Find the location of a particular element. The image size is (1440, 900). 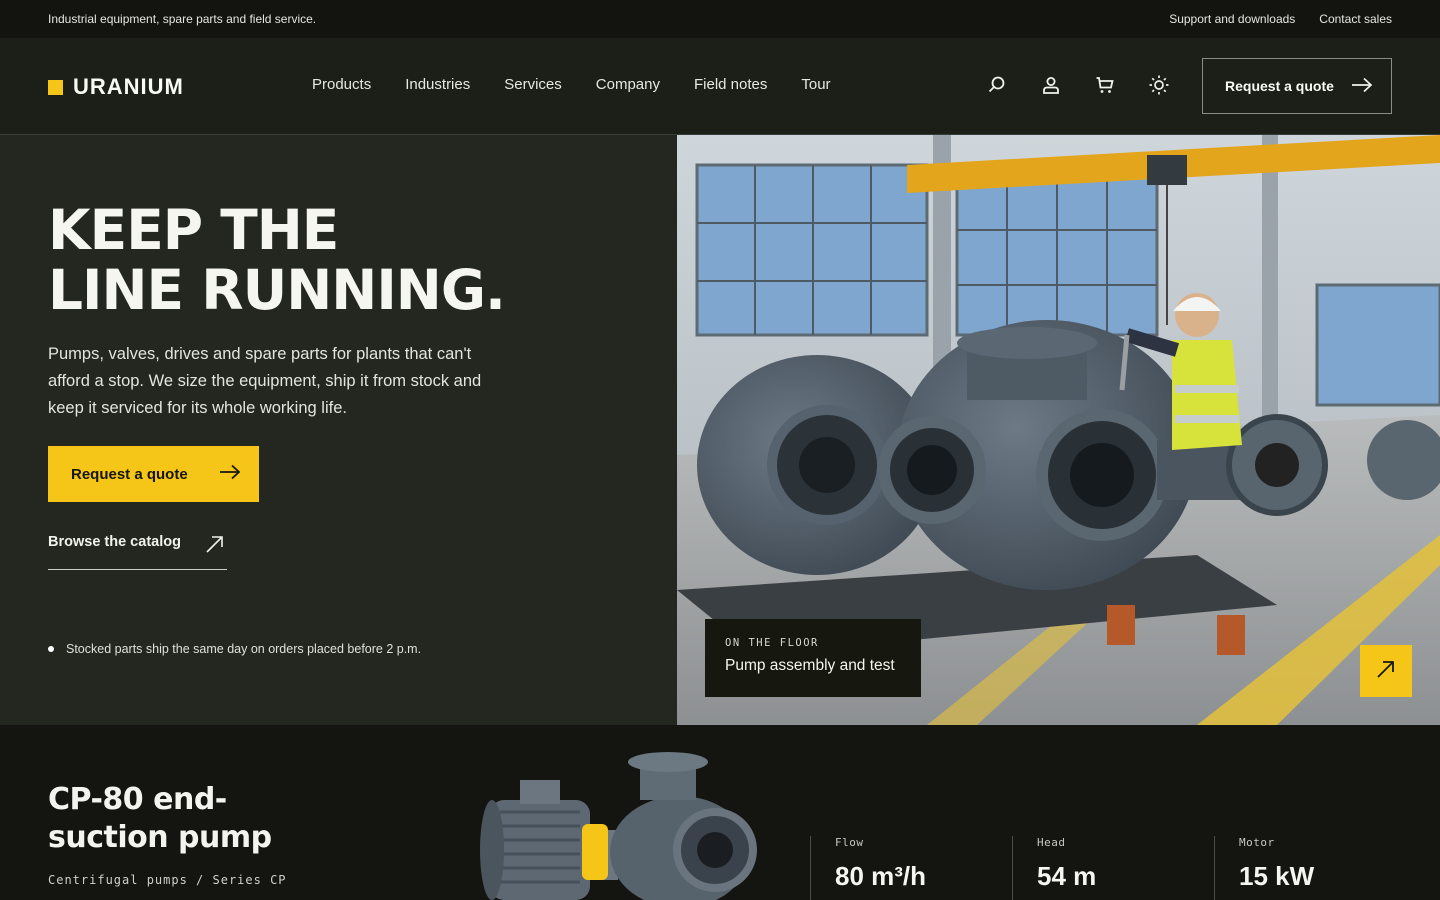

spec-motor-value: 15 kW is located at coordinates (1277, 876).